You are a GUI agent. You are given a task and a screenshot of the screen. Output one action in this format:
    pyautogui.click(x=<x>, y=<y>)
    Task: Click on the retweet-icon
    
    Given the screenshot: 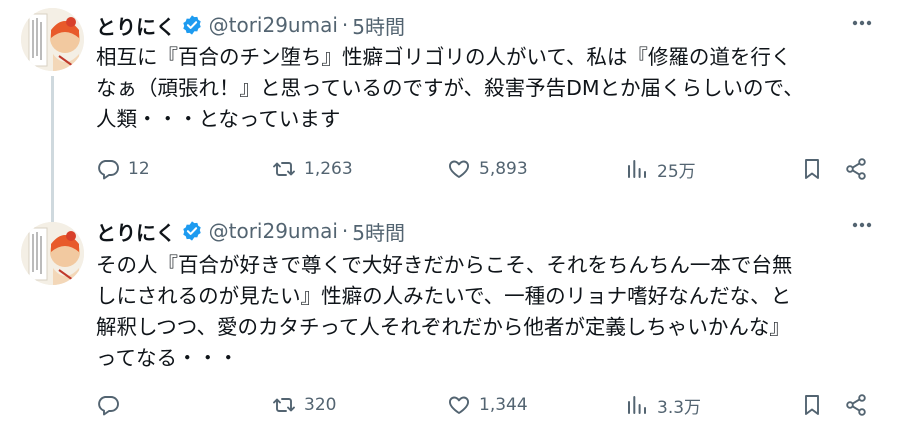 What is the action you would take?
    pyautogui.click(x=284, y=405)
    